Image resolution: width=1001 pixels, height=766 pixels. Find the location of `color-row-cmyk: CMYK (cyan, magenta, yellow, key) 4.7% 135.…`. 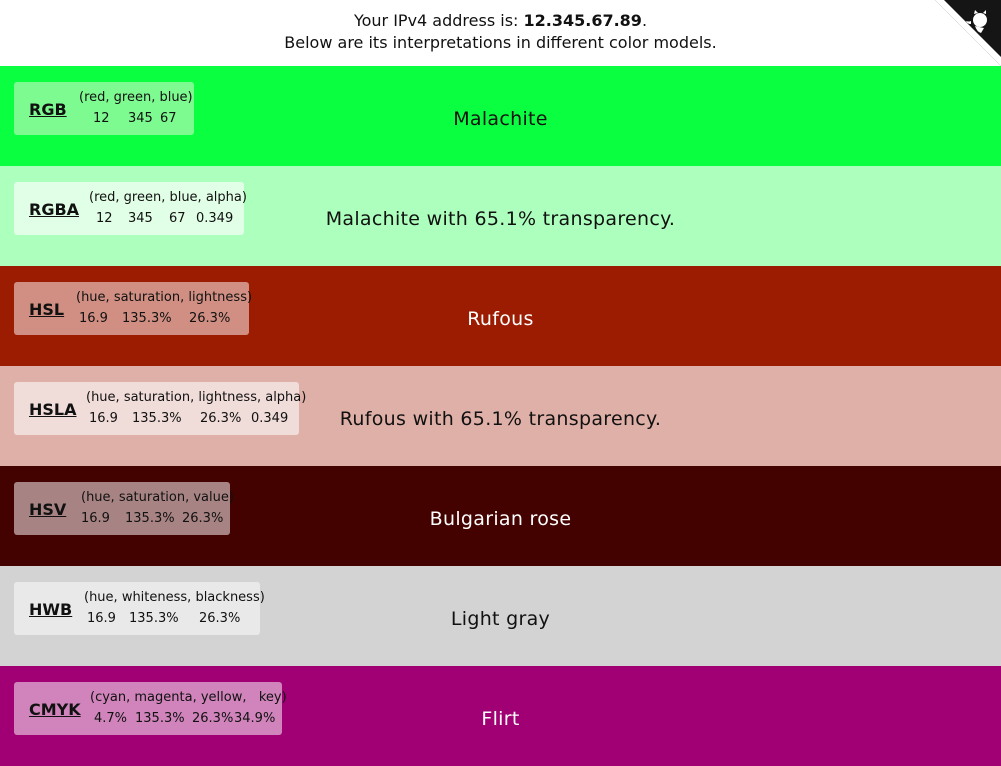

color-row-cmyk: CMYK (cyan, magenta, yellow, key) 4.7% 135.… is located at coordinates (500, 716).